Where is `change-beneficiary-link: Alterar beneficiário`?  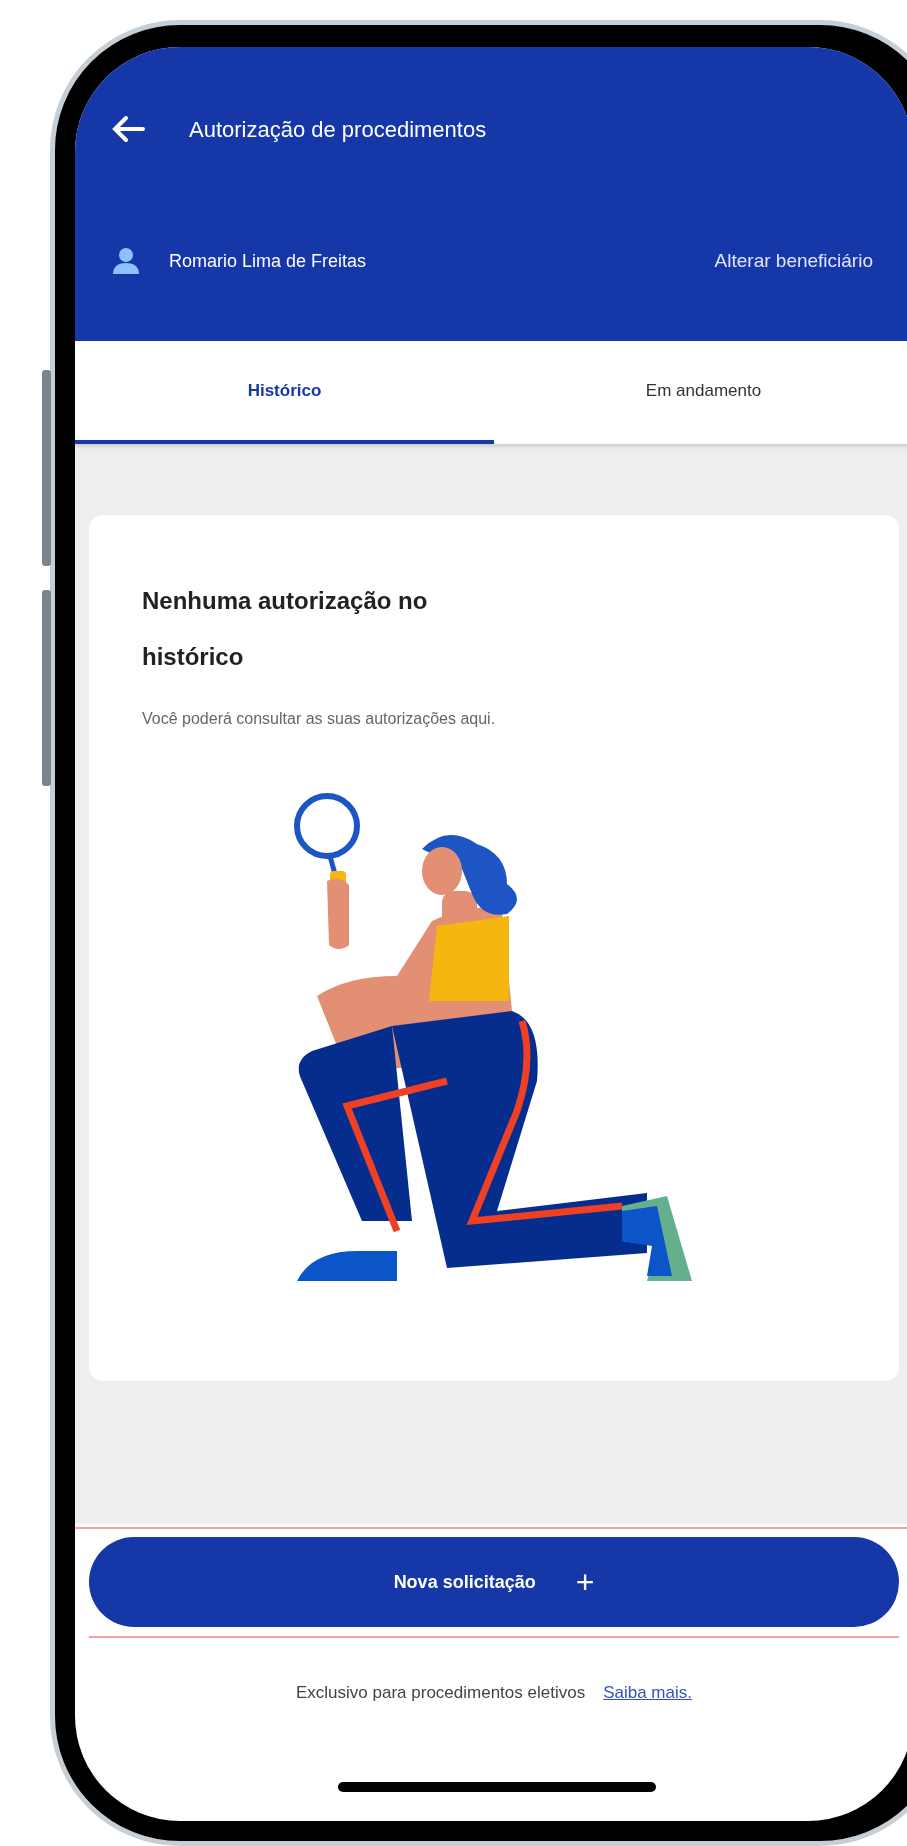 change-beneficiary-link: Alterar beneficiário is located at coordinates (793, 261).